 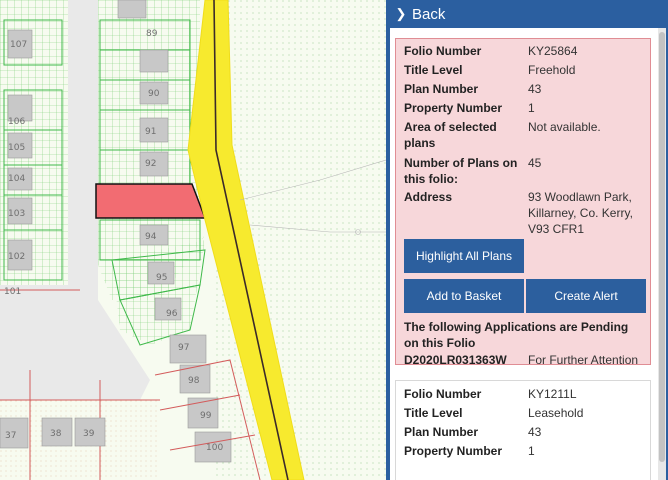 I want to click on panel-scrollbar, so click(x=662, y=254).